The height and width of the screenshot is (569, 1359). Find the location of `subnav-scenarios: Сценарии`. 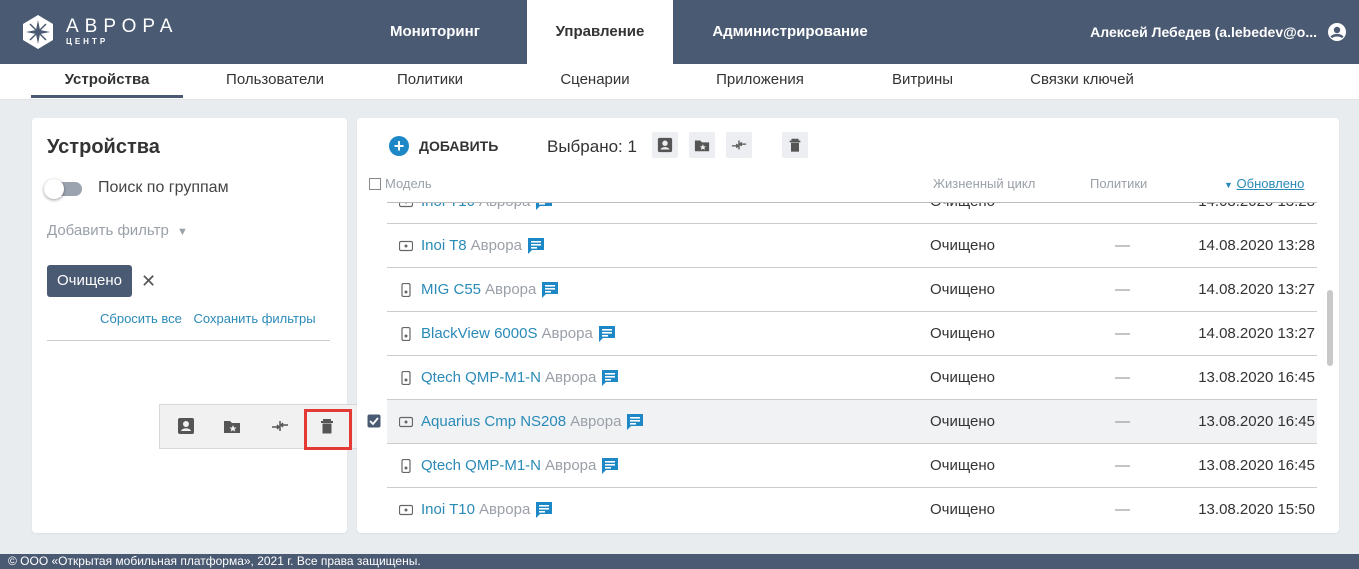

subnav-scenarios: Сценарии is located at coordinates (595, 81).